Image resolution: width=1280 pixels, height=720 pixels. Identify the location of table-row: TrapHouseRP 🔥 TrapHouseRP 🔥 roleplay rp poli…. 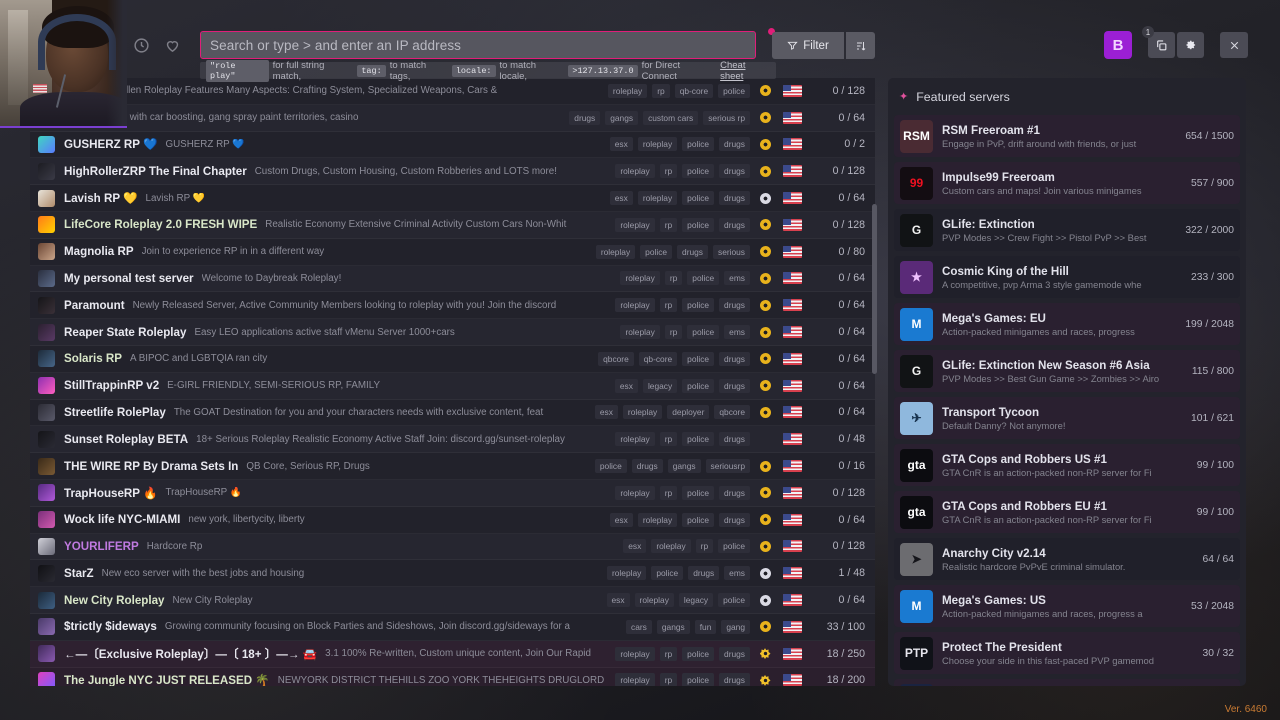
(452, 493).